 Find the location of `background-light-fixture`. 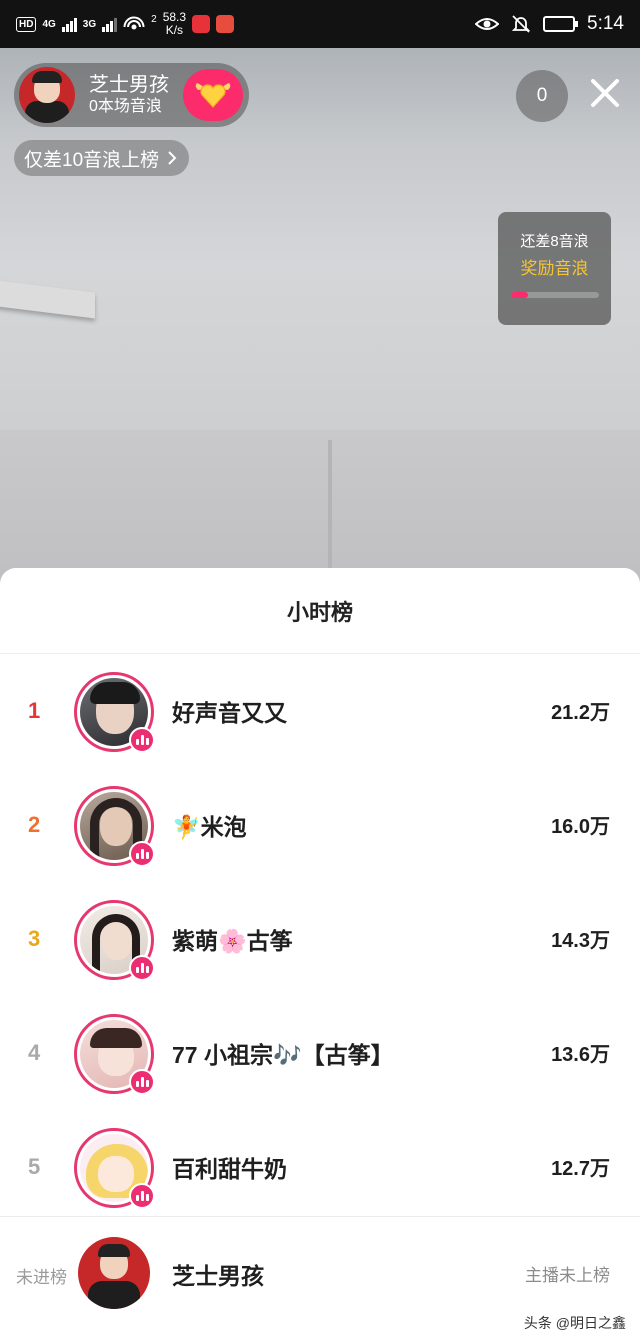

background-light-fixture is located at coordinates (47, 299).